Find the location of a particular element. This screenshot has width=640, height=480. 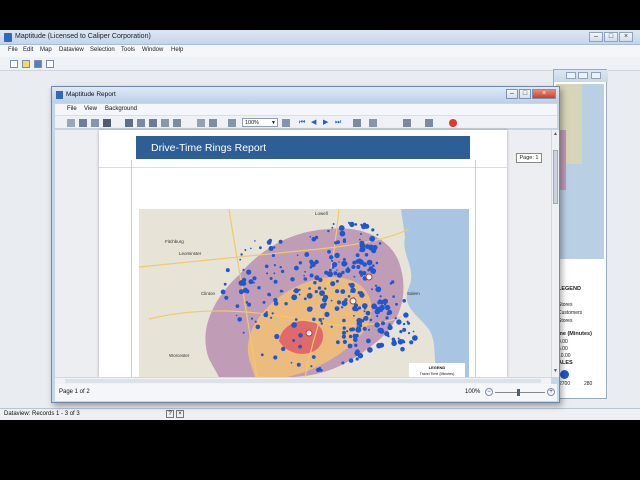

zoom-out-circle-icon: − is located at coordinates (489, 392).